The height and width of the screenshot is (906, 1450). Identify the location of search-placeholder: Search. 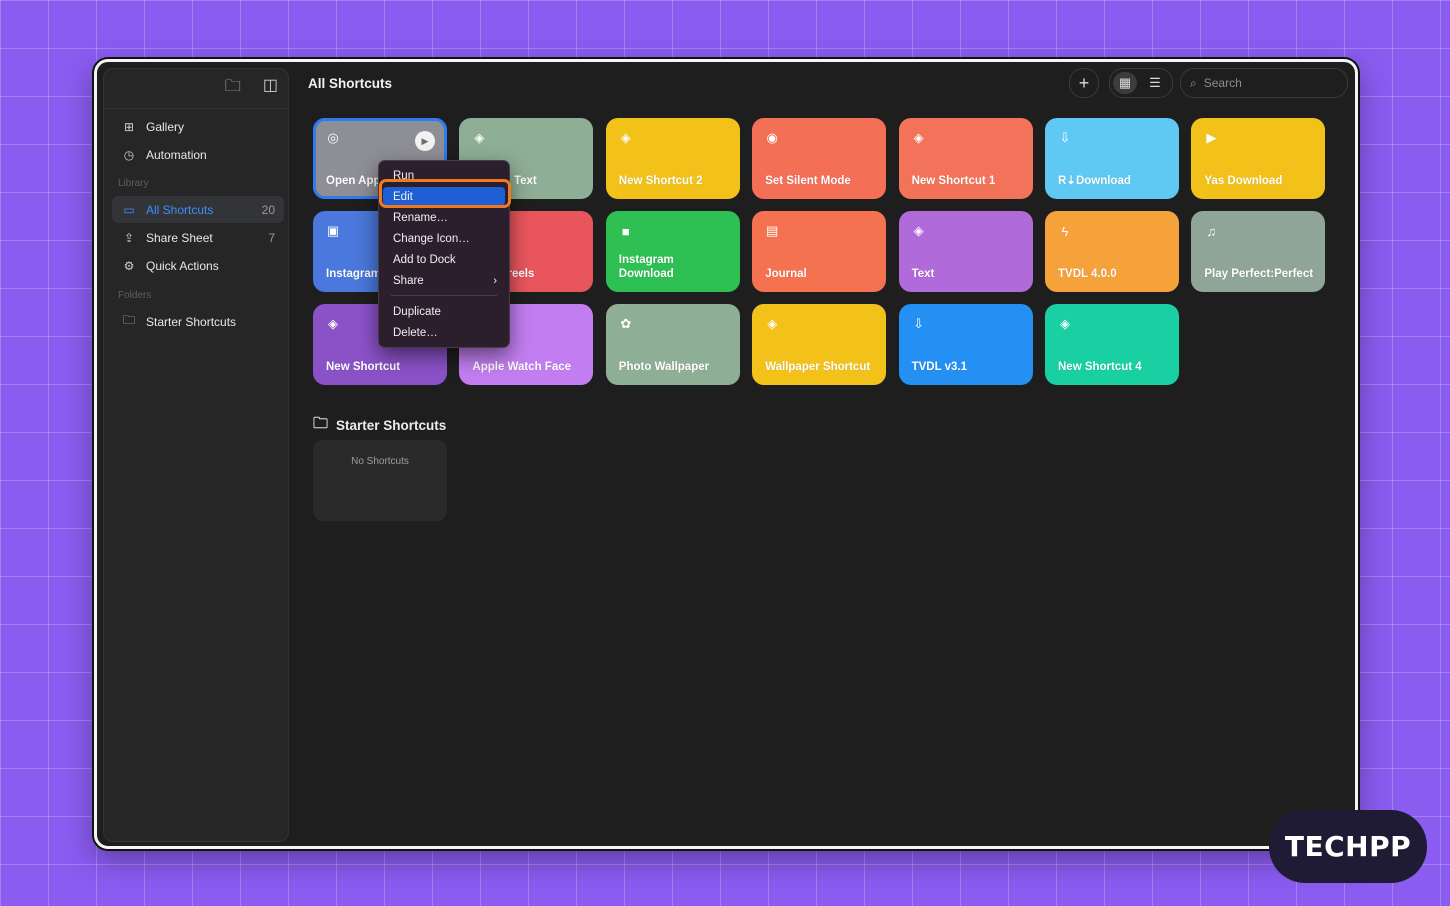
(1222, 83).